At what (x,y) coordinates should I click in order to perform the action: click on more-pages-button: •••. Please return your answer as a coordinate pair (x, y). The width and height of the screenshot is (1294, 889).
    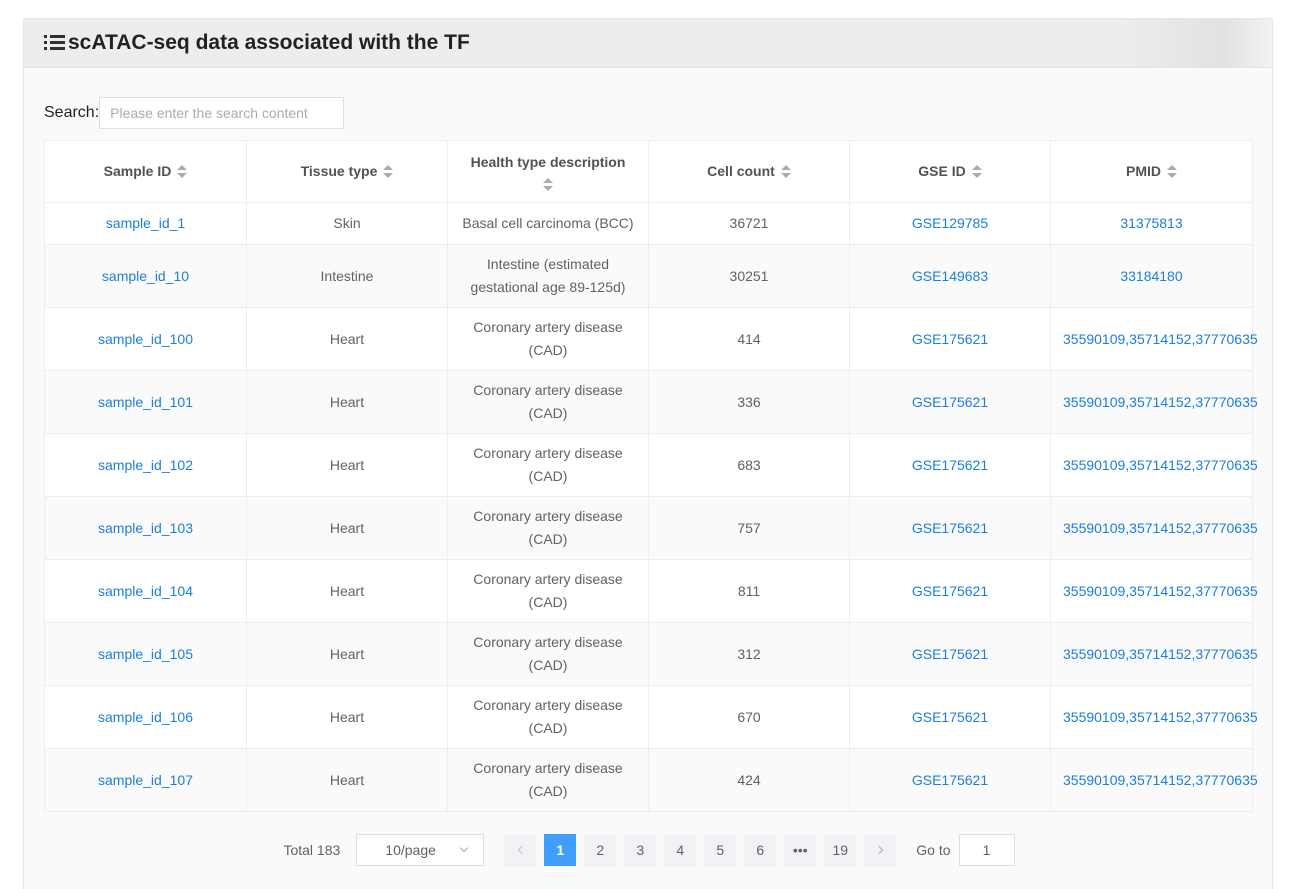
    Looking at the image, I should click on (800, 850).